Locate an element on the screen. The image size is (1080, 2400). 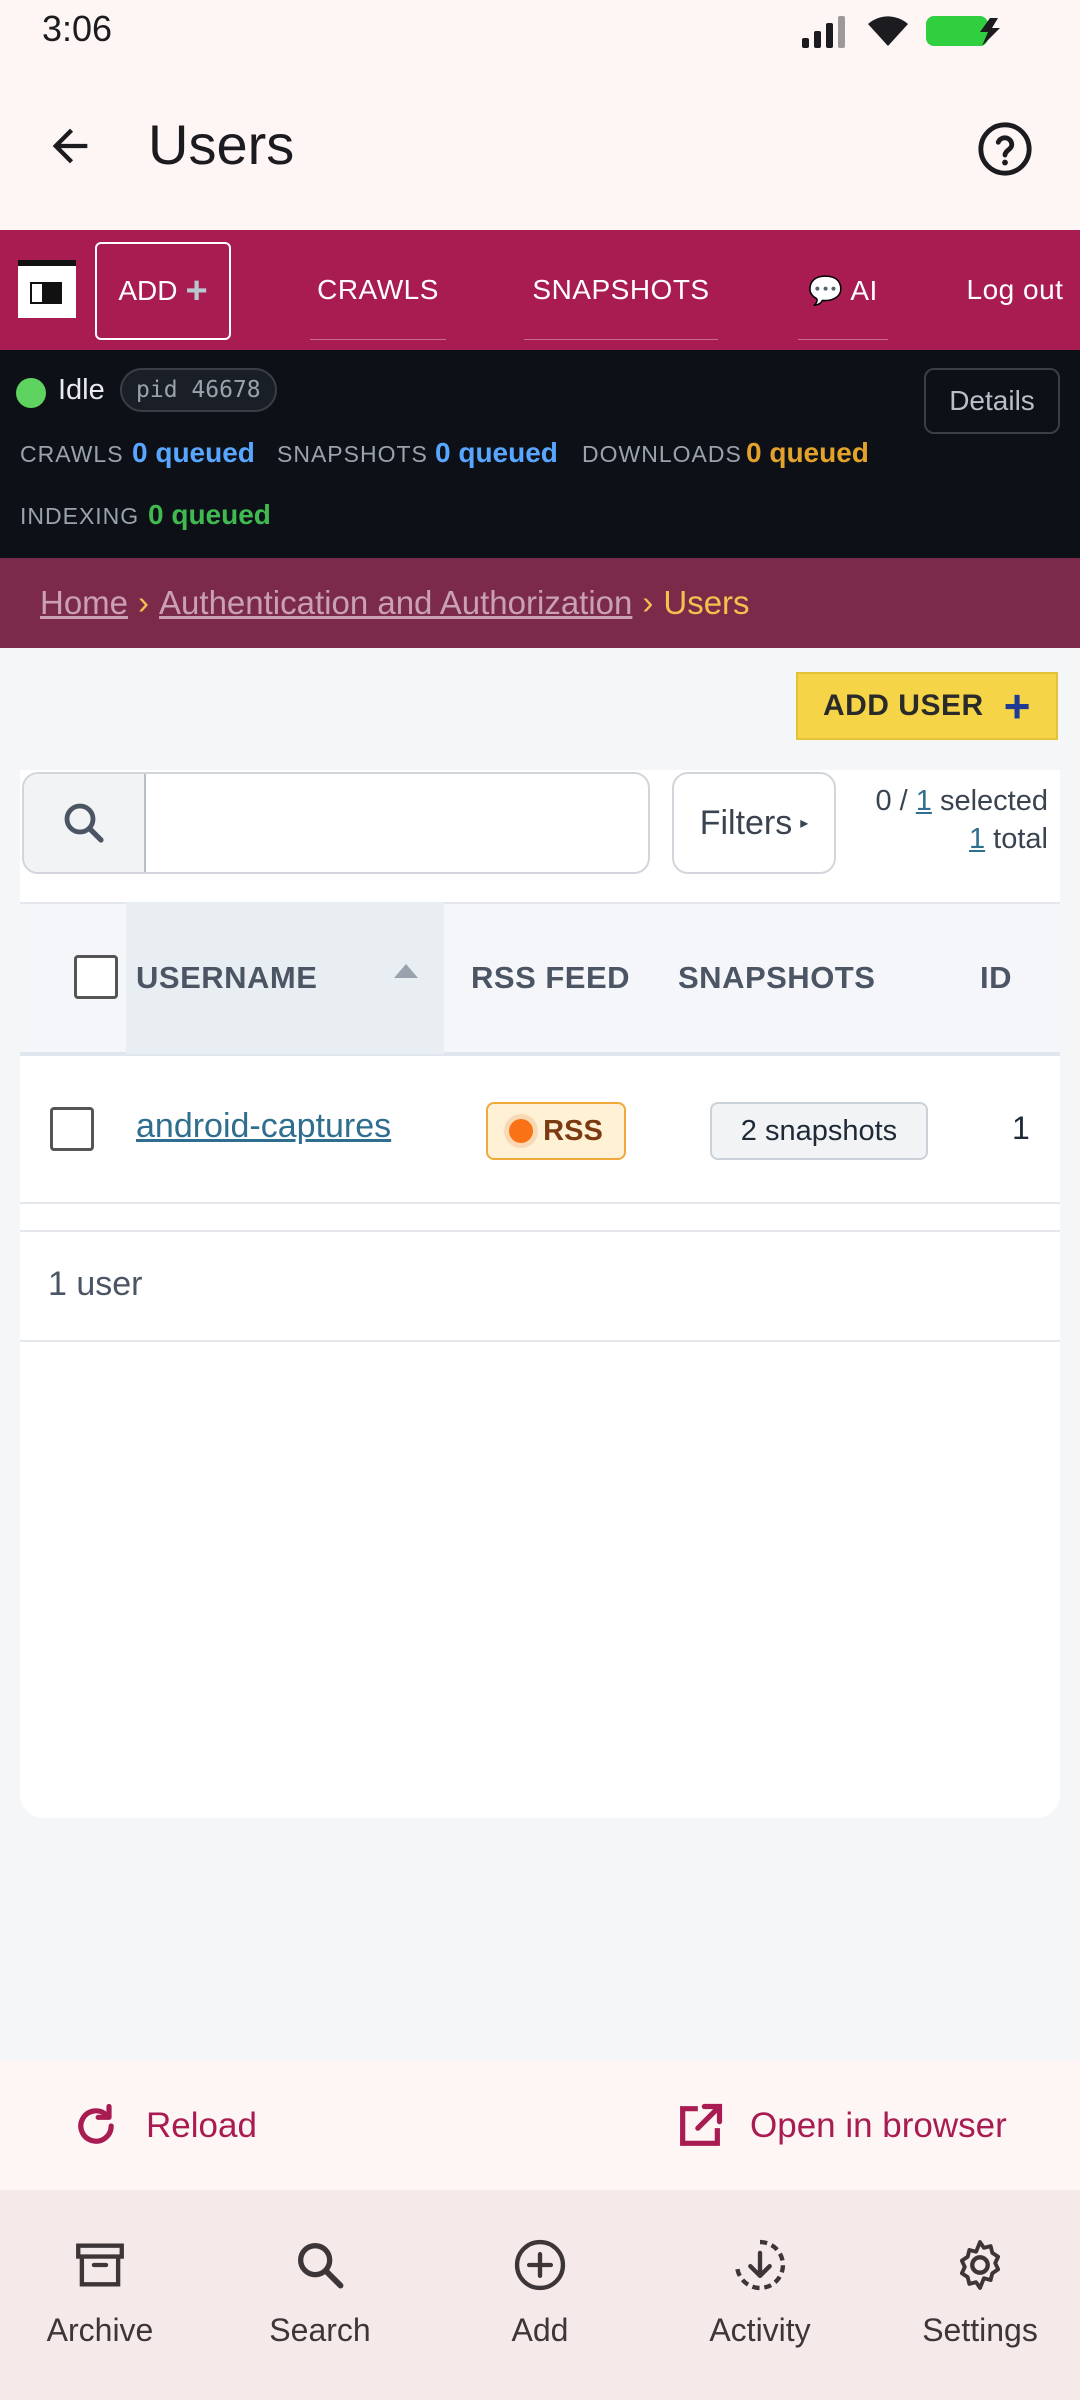
activity-download-icon is located at coordinates (760, 2265).